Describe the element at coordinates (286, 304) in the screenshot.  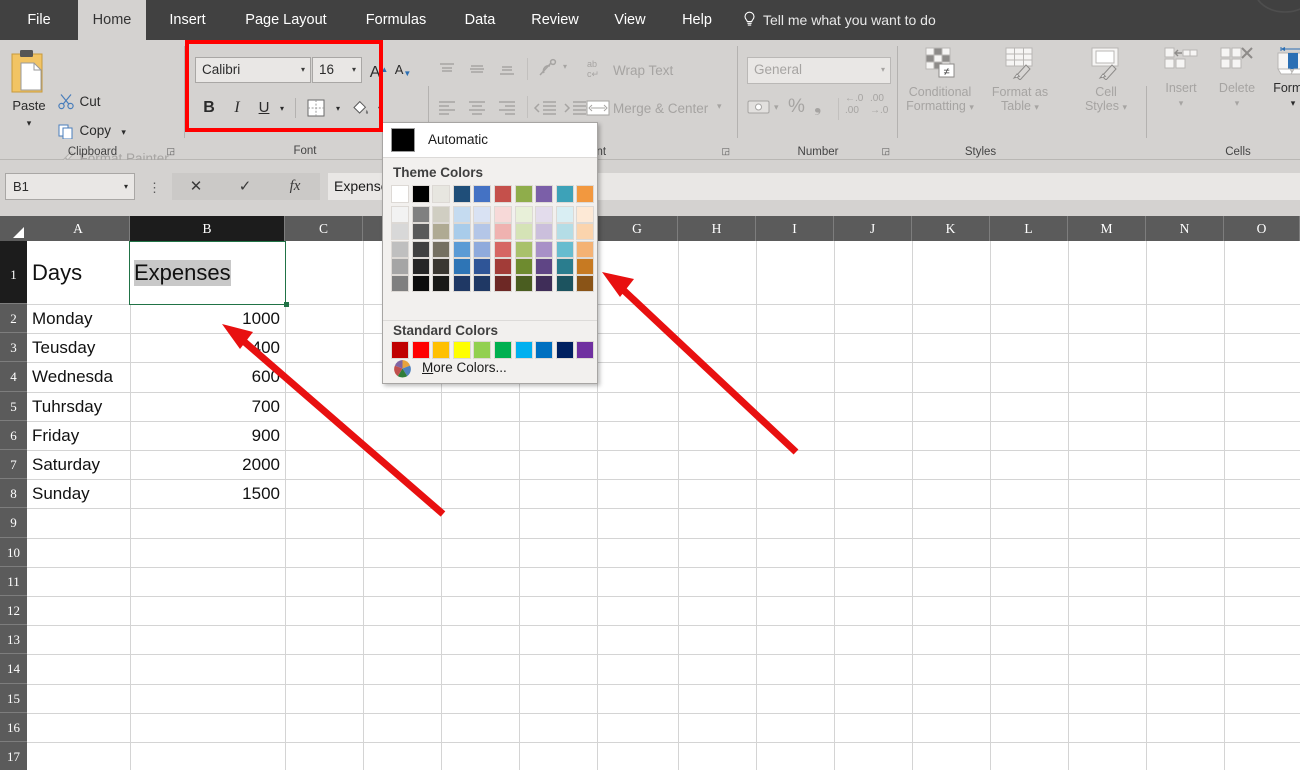
I see `fill-handle` at that location.